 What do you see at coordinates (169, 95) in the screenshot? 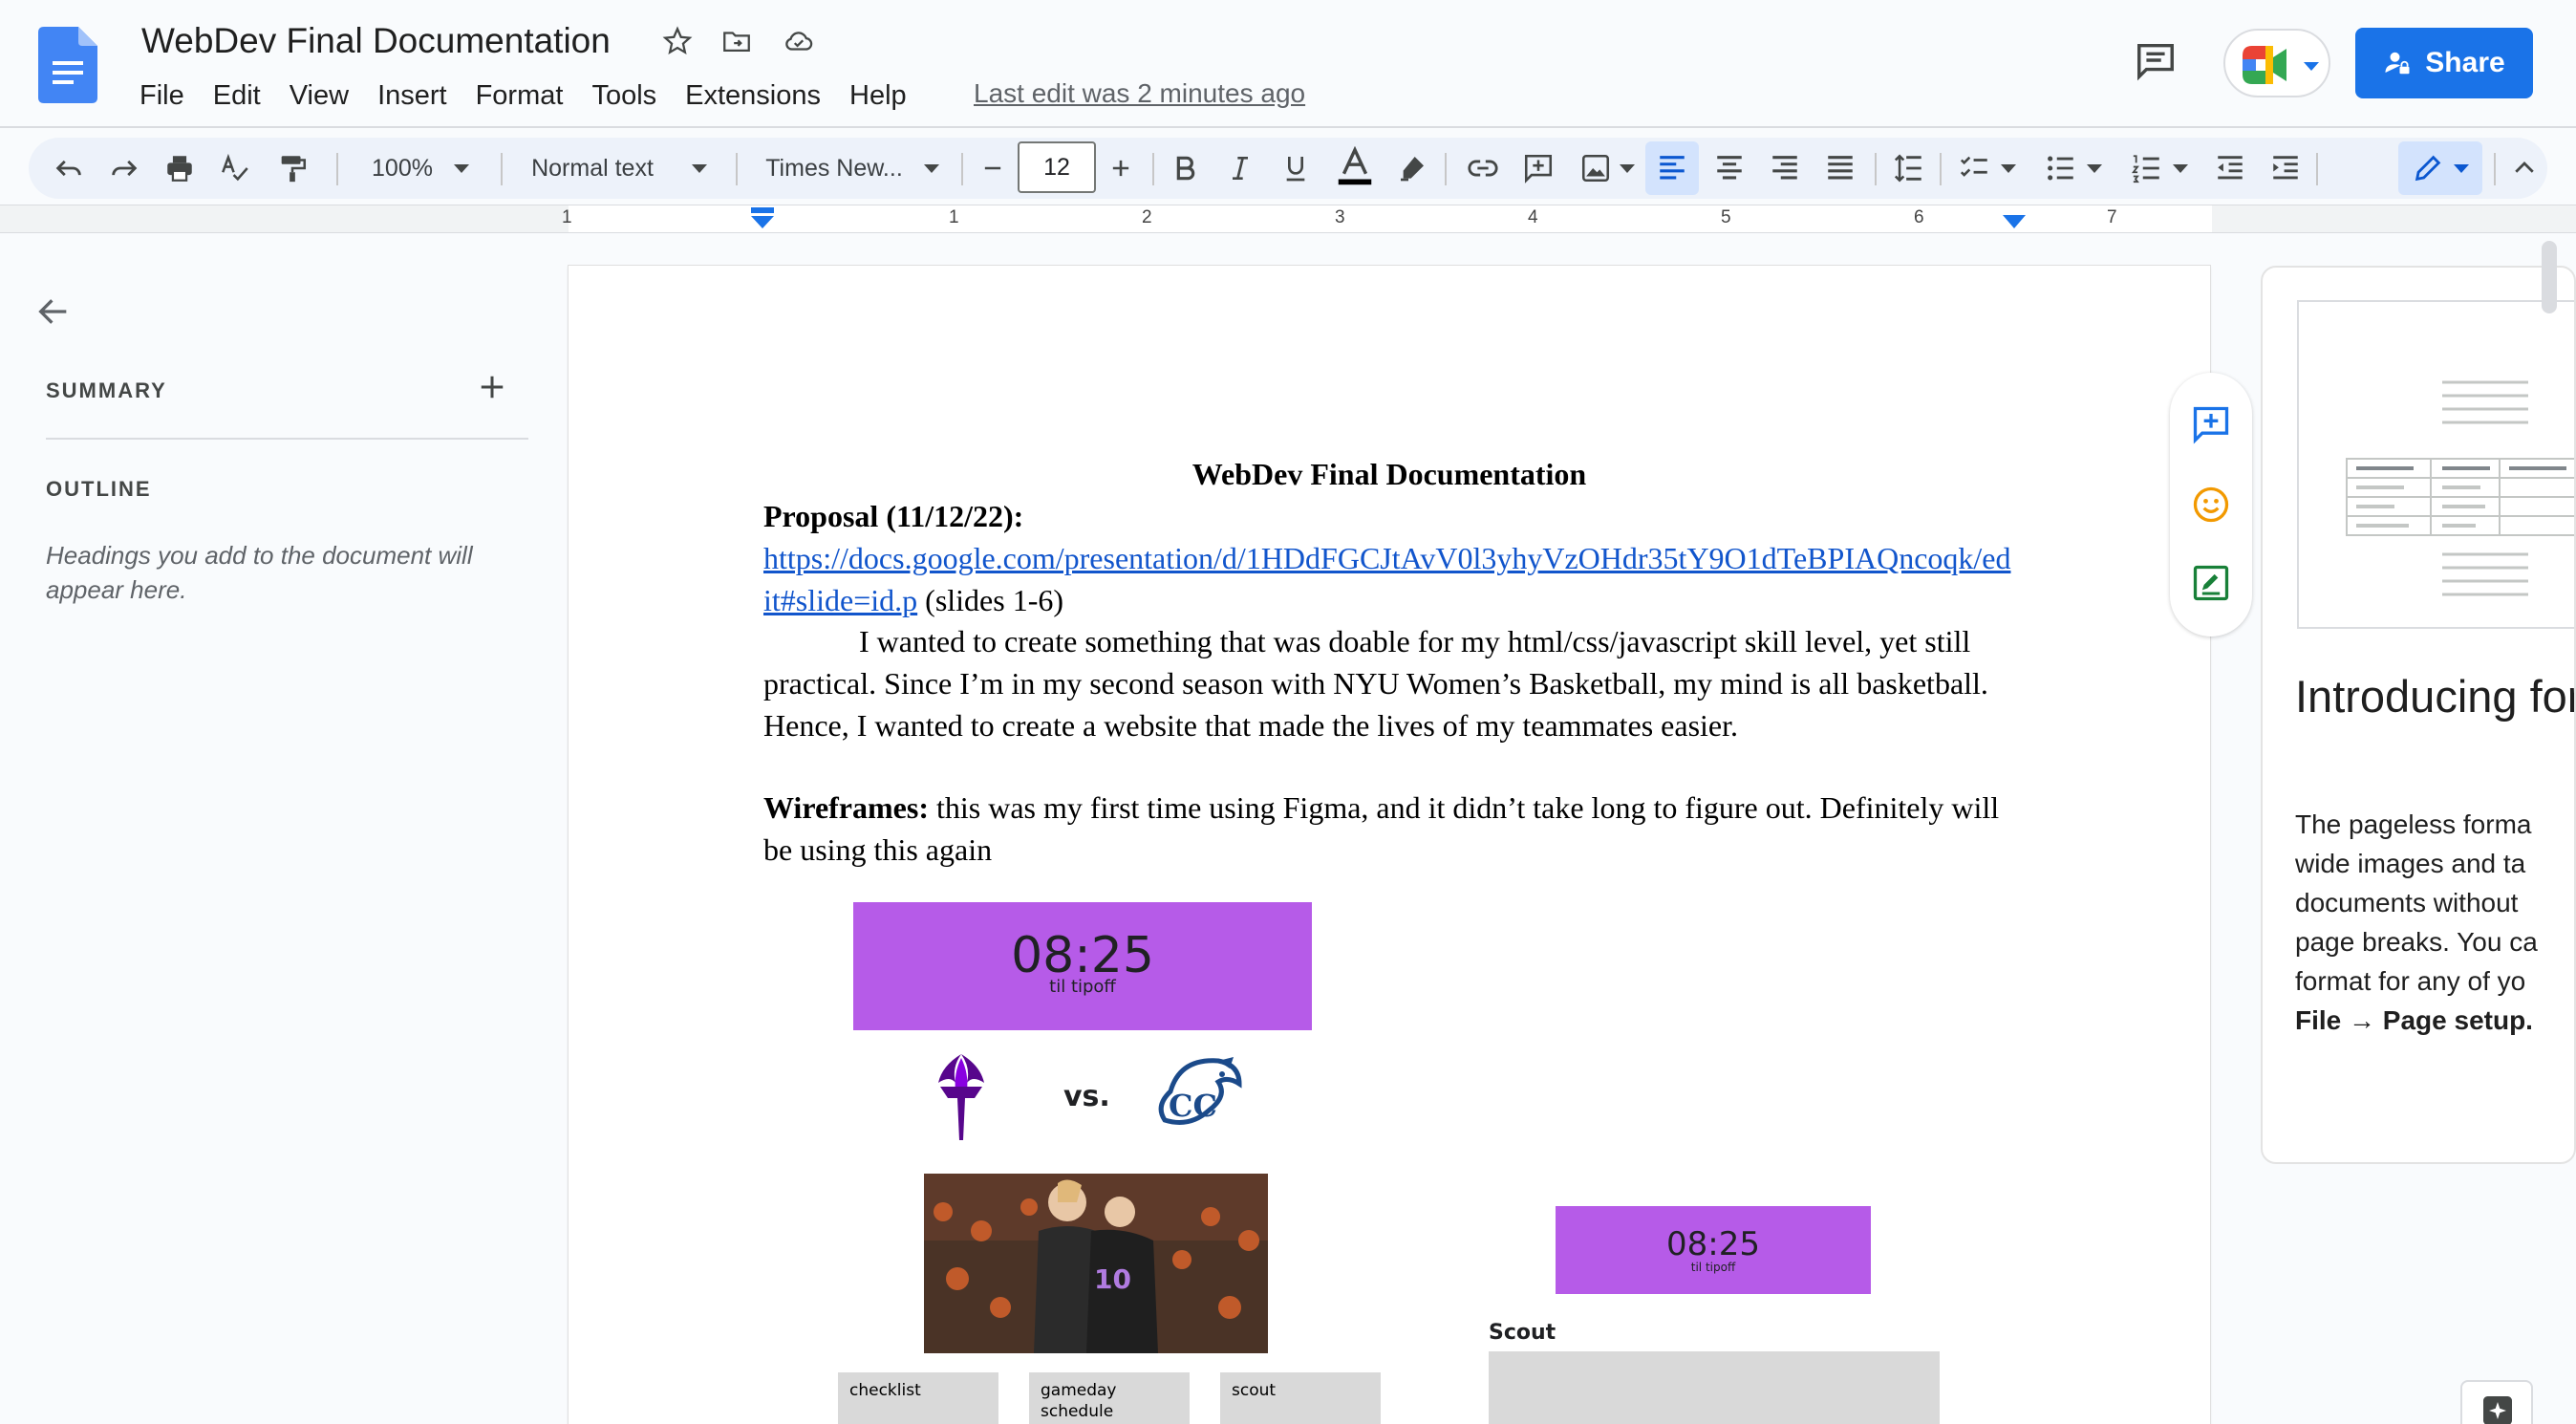
I see `menu-file: File` at bounding box center [169, 95].